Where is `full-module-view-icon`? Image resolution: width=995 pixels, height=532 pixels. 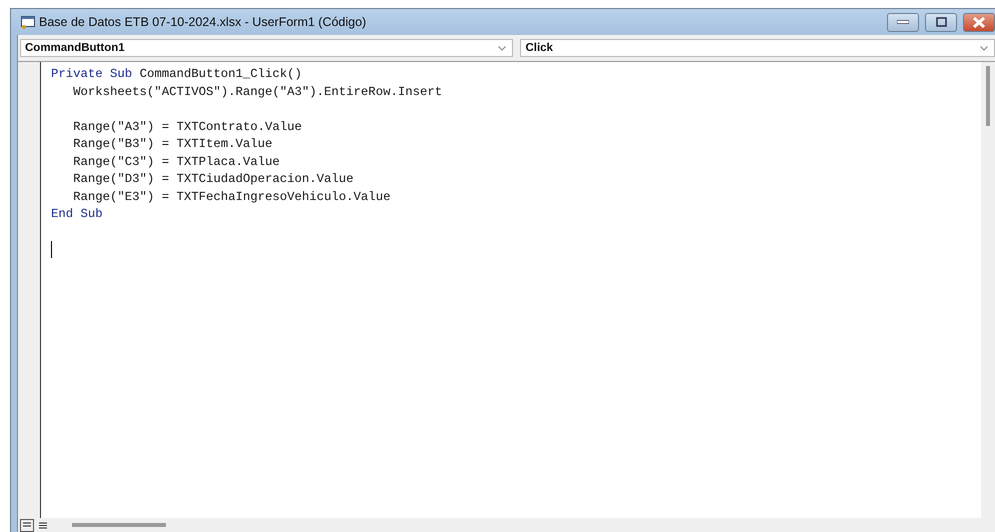
full-module-view-icon is located at coordinates (43, 525).